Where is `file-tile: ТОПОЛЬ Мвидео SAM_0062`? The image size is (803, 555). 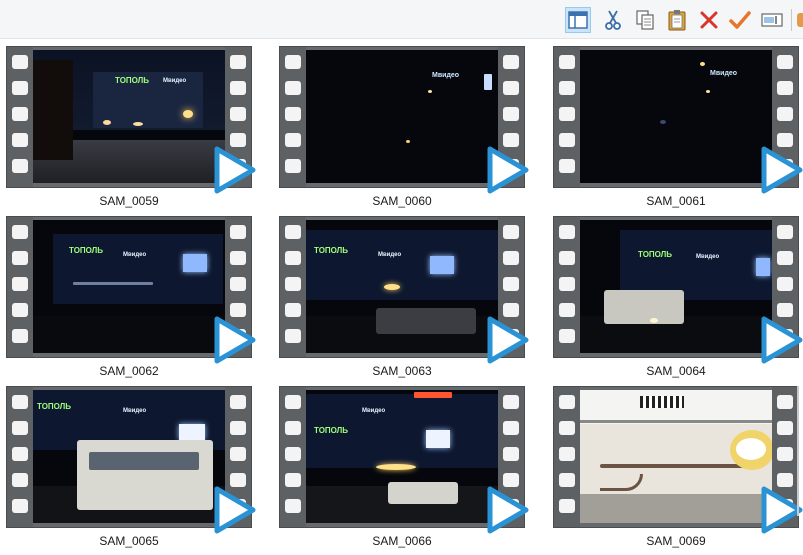
file-tile: ТОПОЛЬ Мвидео SAM_0062 is located at coordinates (129, 293).